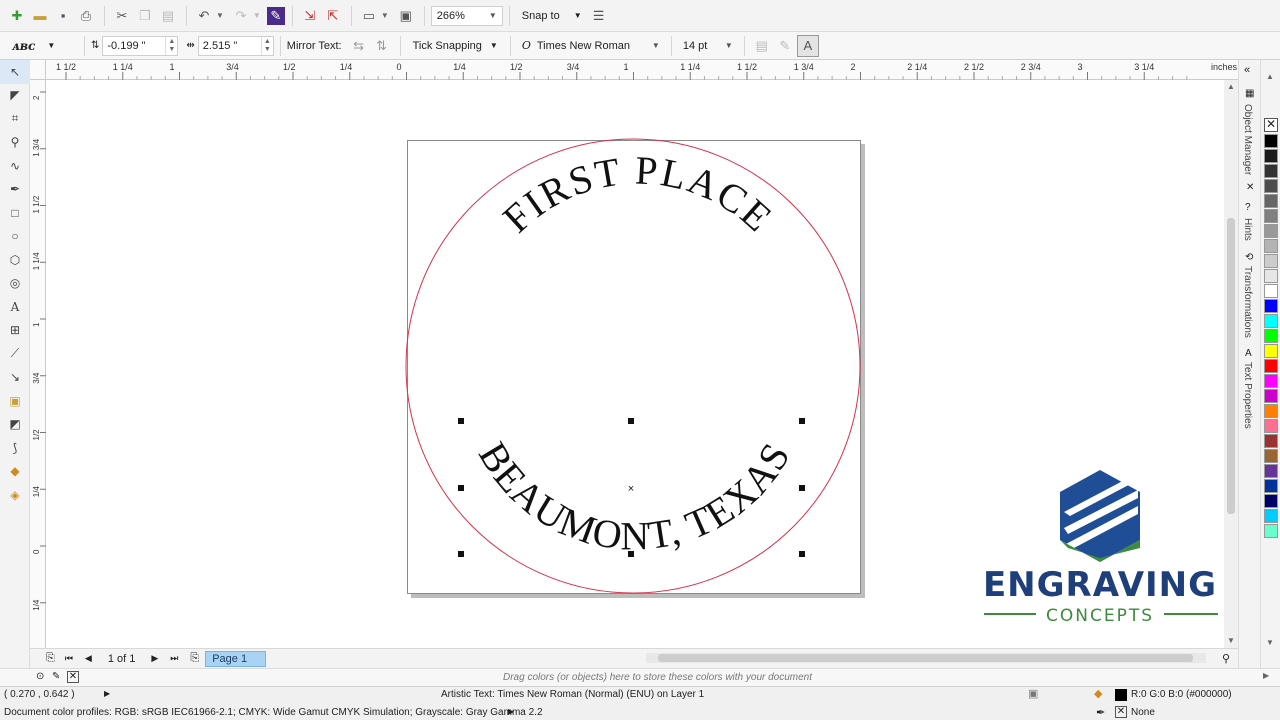 Image resolution: width=1280 pixels, height=720 pixels. What do you see at coordinates (762, 46) in the screenshot?
I see `text-properties-icon: ▤` at bounding box center [762, 46].